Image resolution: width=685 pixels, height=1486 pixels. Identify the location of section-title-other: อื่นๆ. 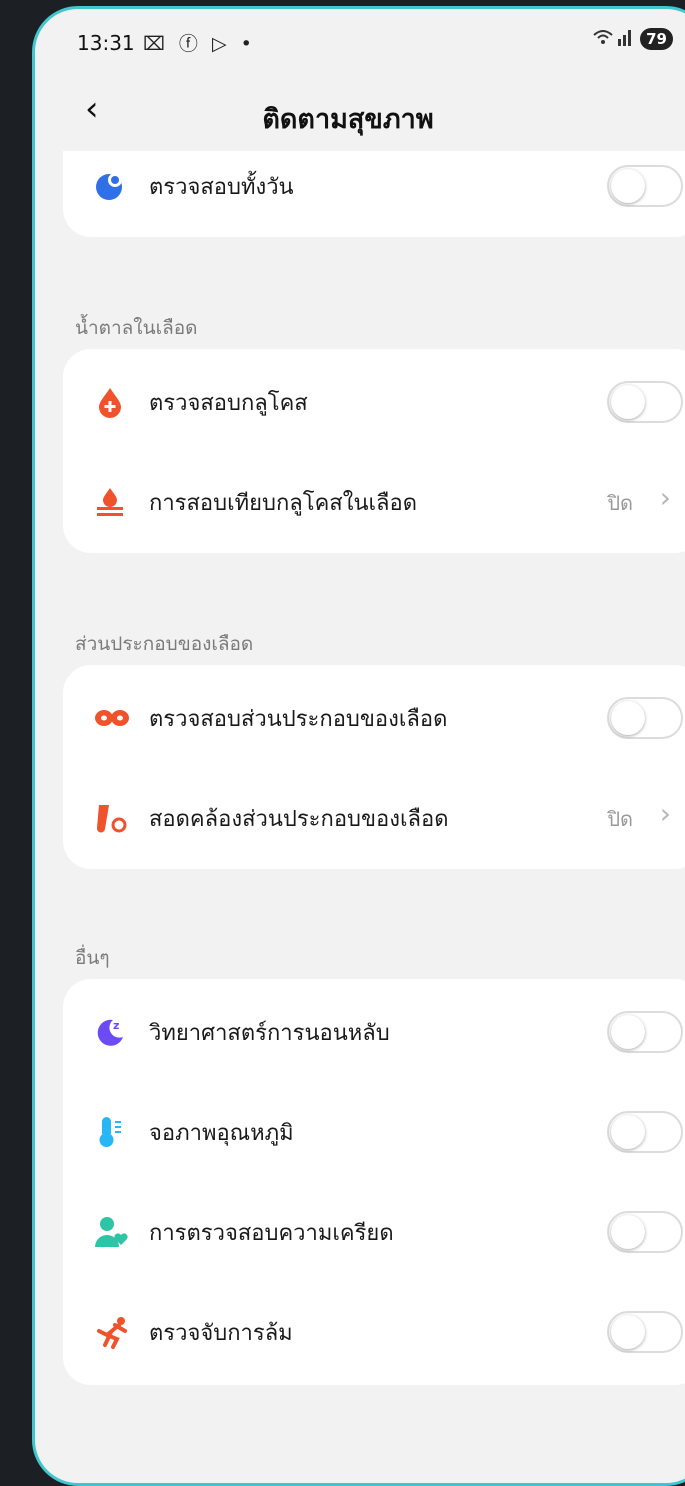
(92, 958).